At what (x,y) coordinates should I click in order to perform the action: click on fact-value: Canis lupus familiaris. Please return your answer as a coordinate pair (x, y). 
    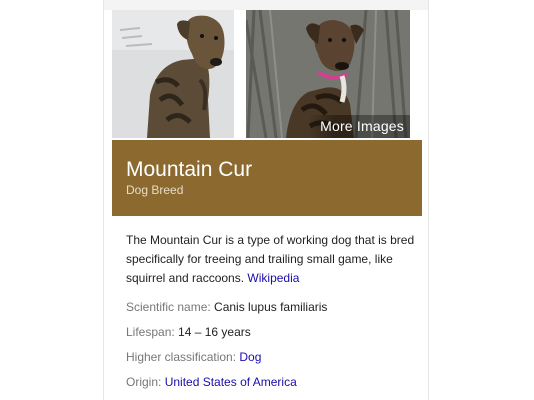
    Looking at the image, I should click on (271, 307).